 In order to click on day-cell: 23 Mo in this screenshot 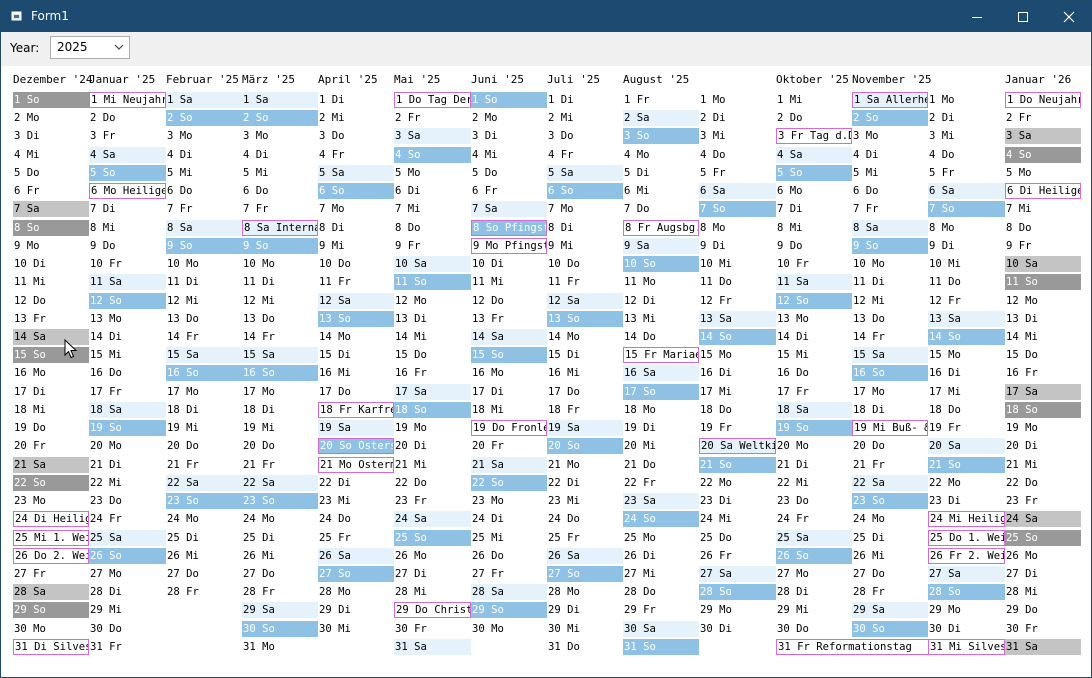, I will do `click(51, 501)`.